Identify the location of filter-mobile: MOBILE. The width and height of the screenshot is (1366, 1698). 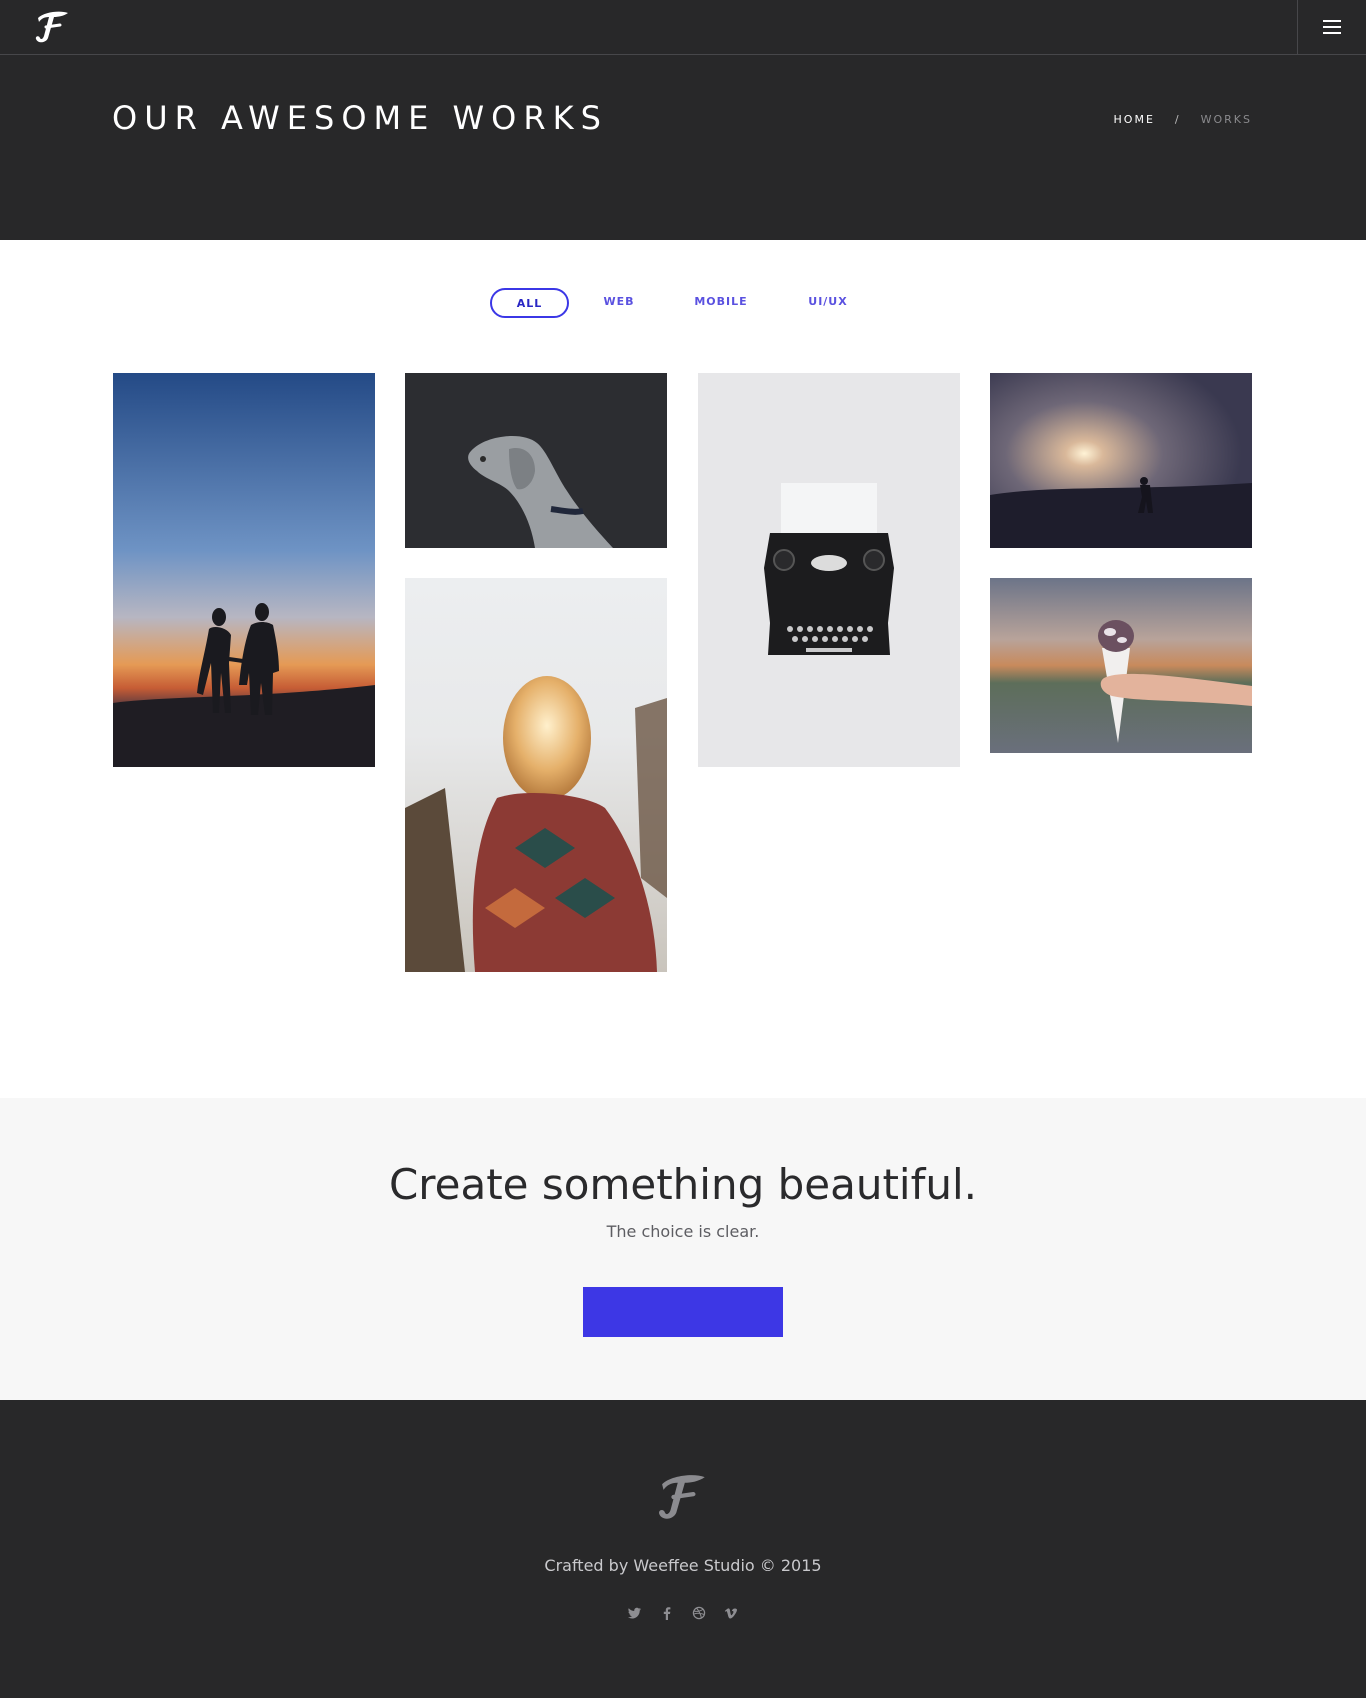
(721, 303).